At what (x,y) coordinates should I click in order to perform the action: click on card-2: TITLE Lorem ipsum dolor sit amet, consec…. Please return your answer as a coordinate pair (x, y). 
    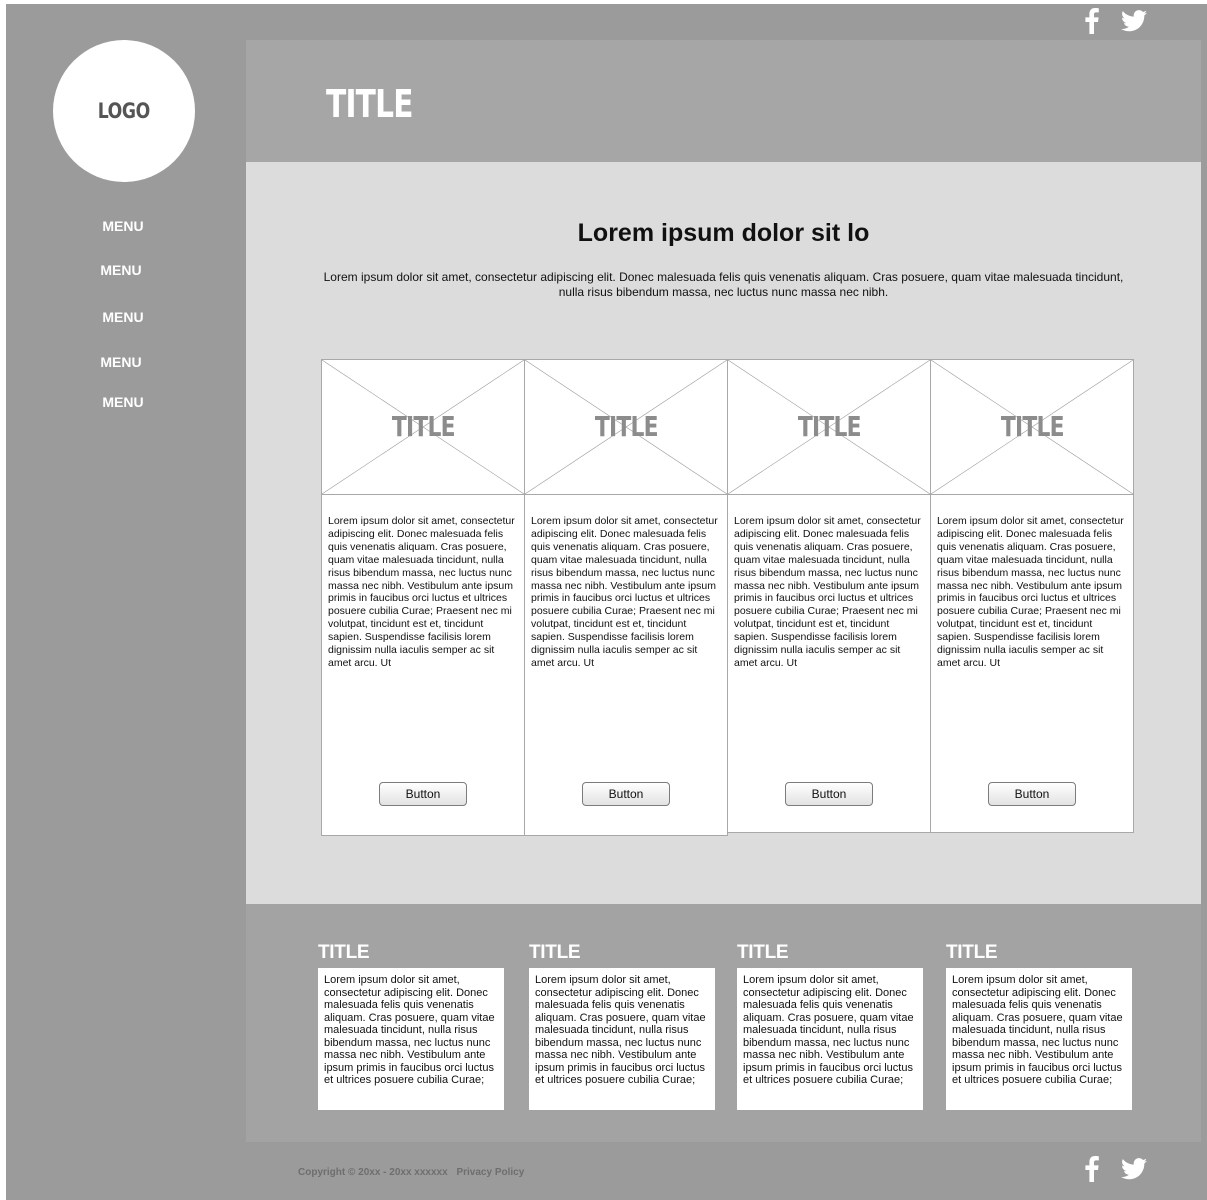
    Looking at the image, I should click on (626, 597).